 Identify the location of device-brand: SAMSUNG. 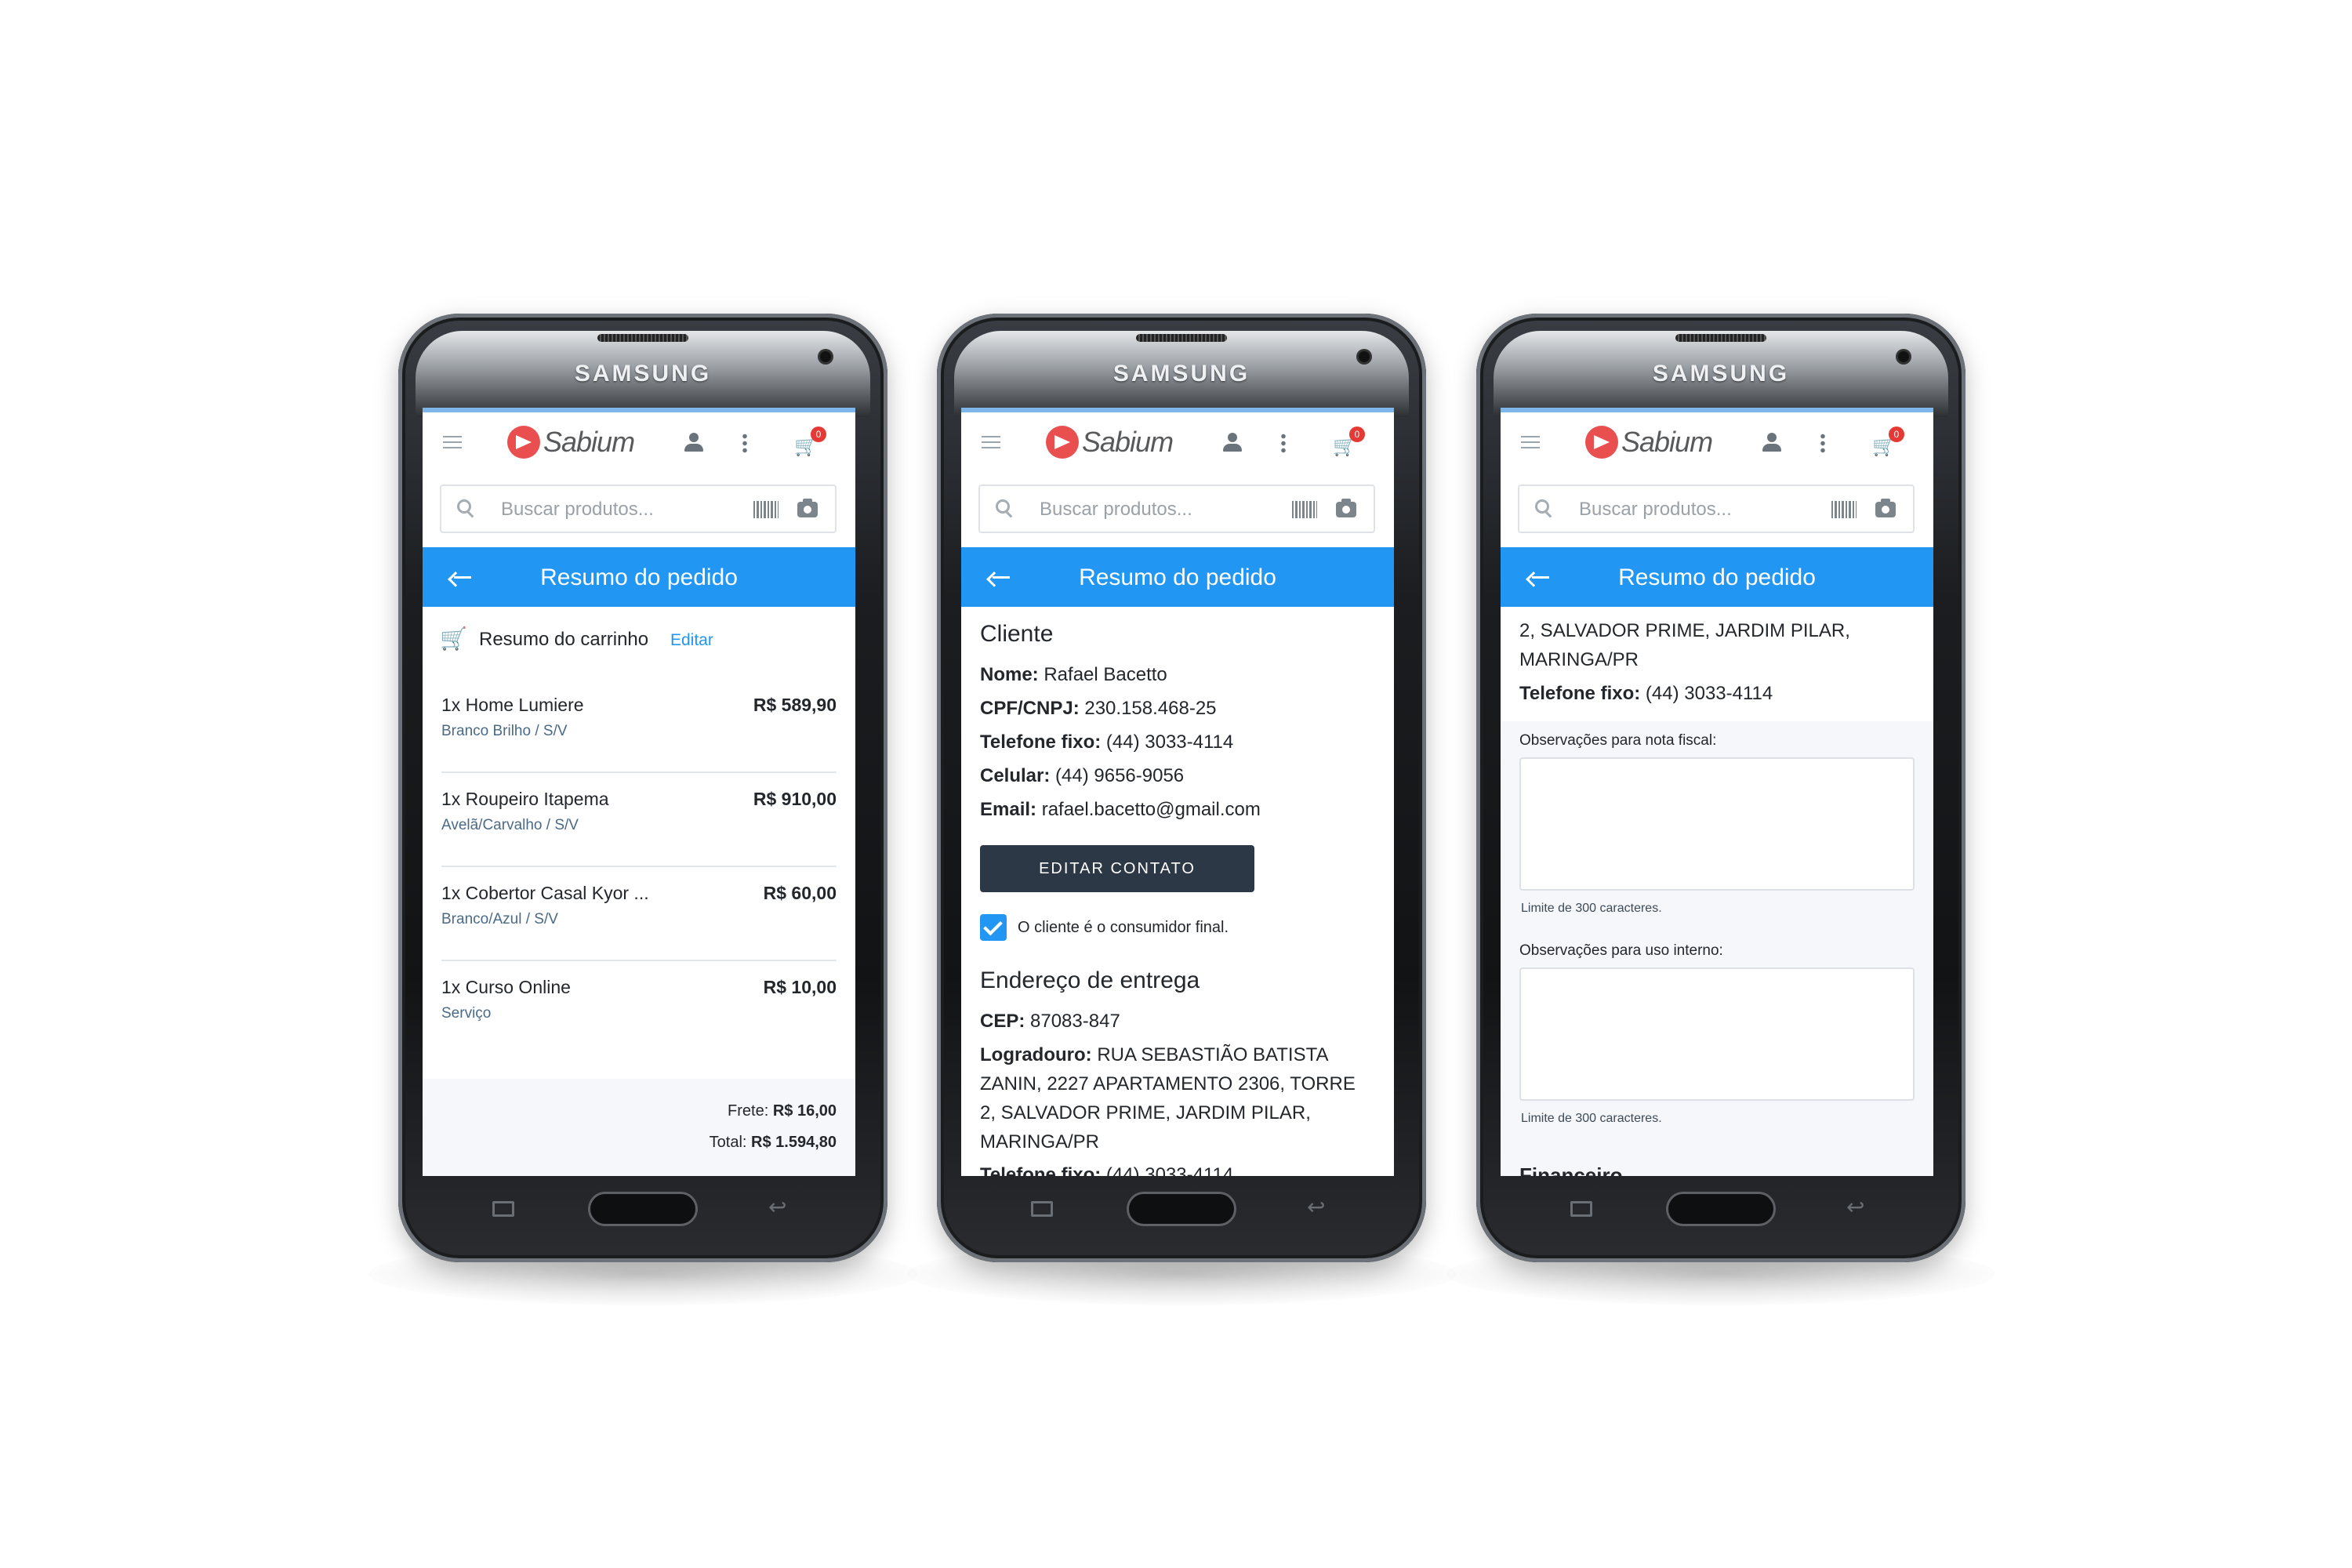
(1721, 374).